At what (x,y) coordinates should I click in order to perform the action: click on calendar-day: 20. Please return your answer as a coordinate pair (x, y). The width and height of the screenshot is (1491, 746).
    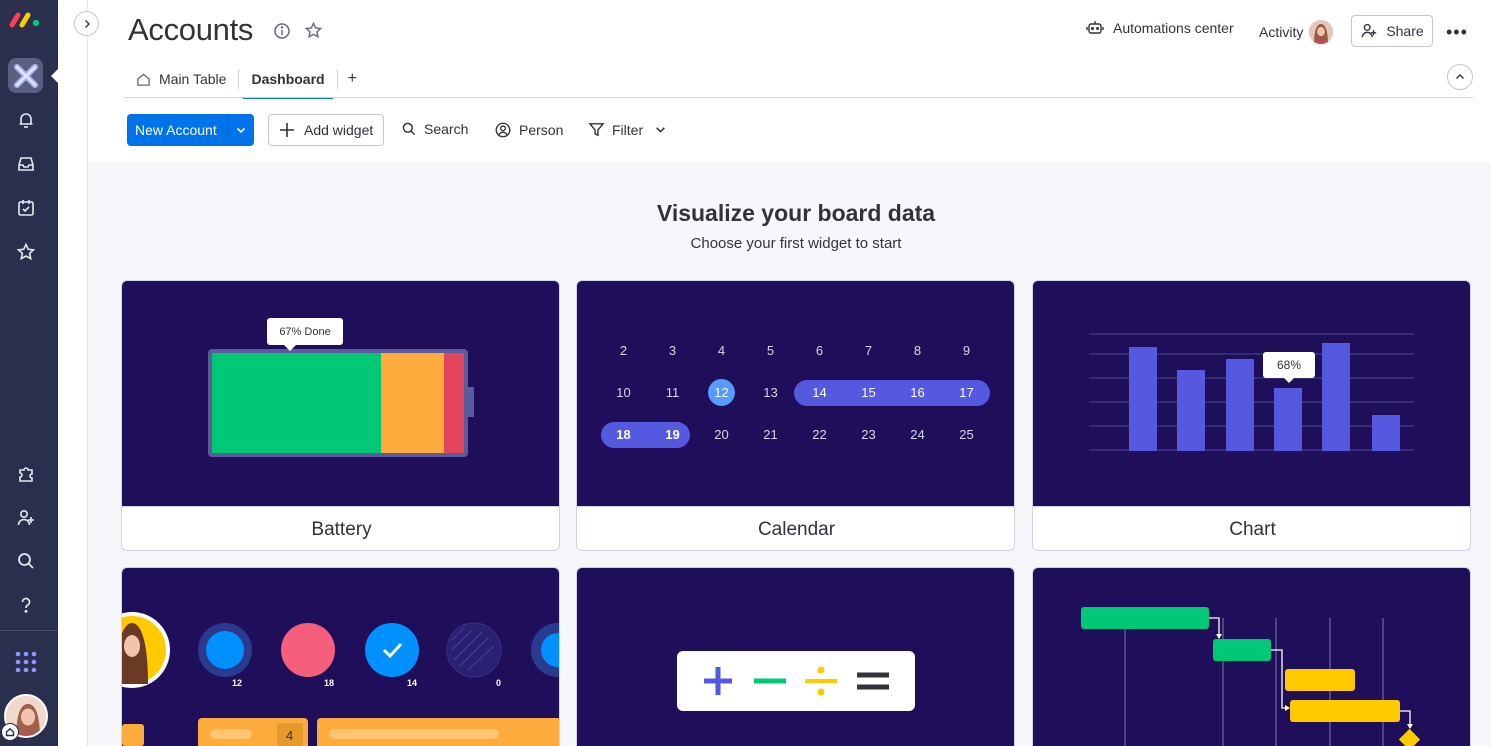
    Looking at the image, I should click on (721, 434).